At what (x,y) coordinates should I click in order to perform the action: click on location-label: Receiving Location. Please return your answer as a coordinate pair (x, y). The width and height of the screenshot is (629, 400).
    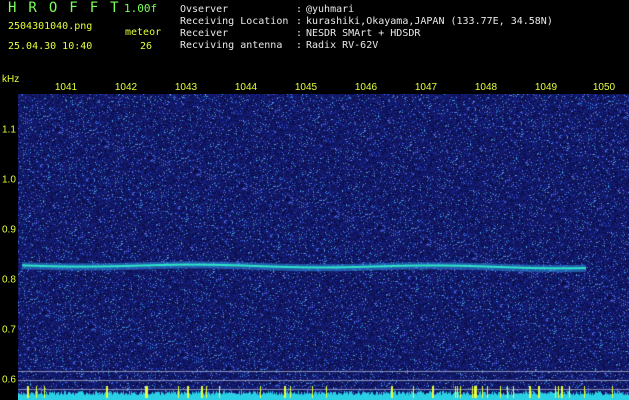
    Looking at the image, I should click on (234, 21).